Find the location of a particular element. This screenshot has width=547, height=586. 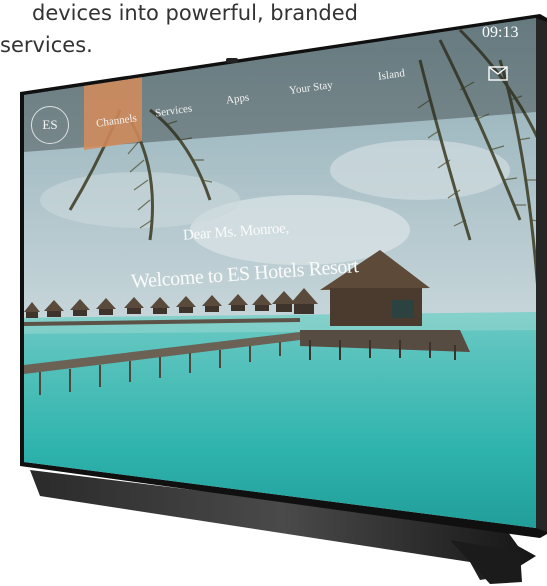

mail-icon is located at coordinates (498, 73).